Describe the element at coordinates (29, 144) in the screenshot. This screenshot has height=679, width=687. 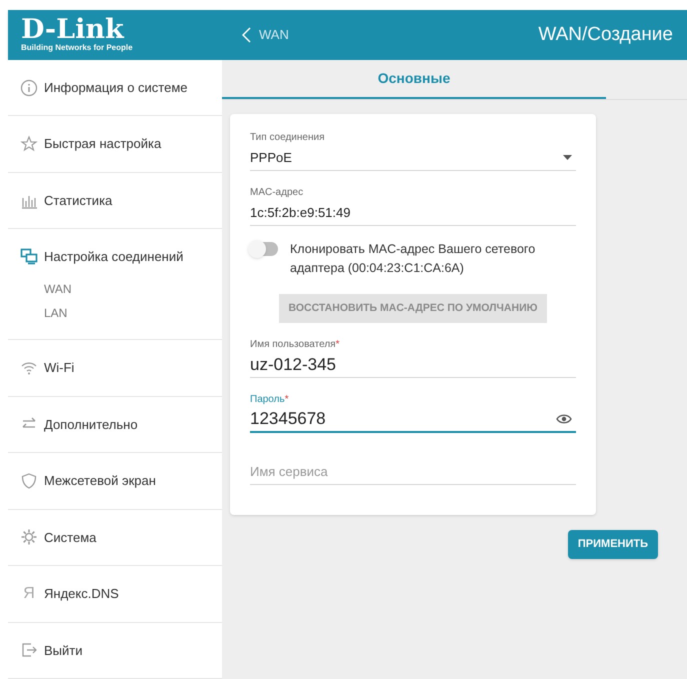
I see `star-icon` at that location.